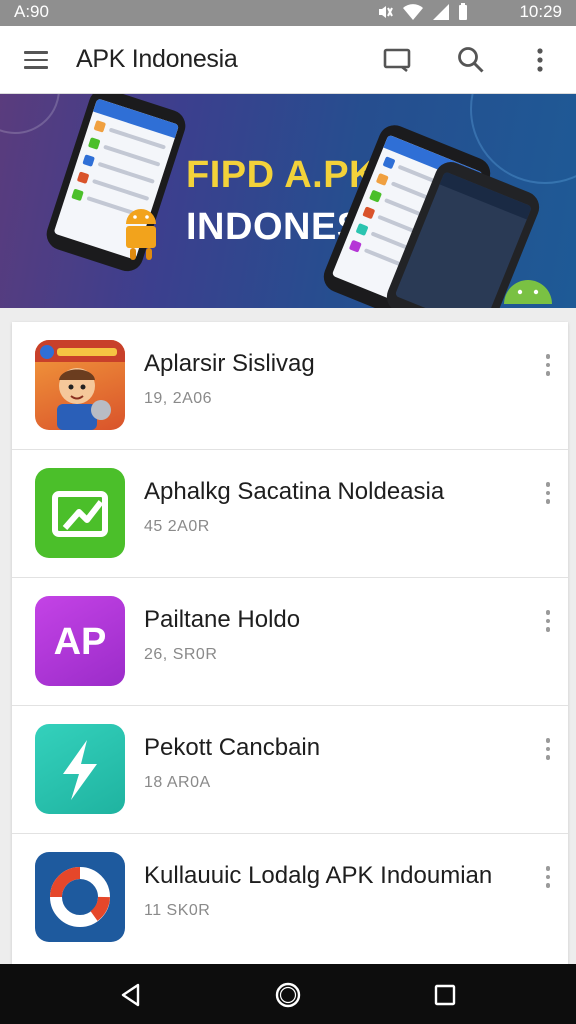 Image resolution: width=576 pixels, height=1024 pixels. I want to click on app-meta: 45 2A0R, so click(177, 526).